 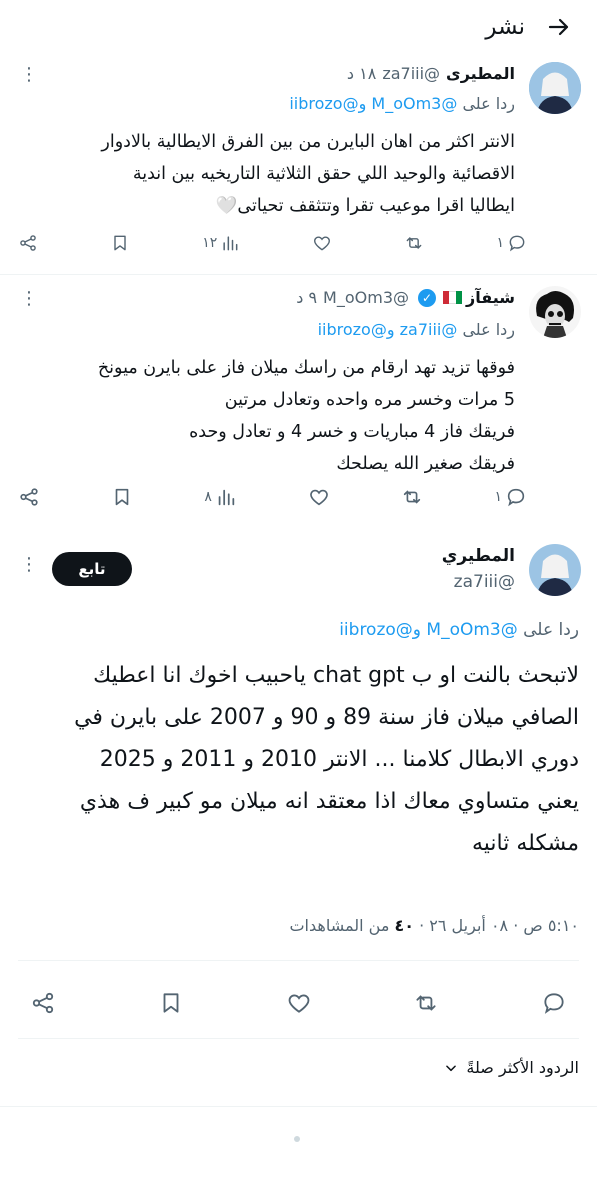 I want to click on text-line: فريقك فاز 4 مباريات و خسر 4 و تعادل وحده, so click(x=352, y=432).